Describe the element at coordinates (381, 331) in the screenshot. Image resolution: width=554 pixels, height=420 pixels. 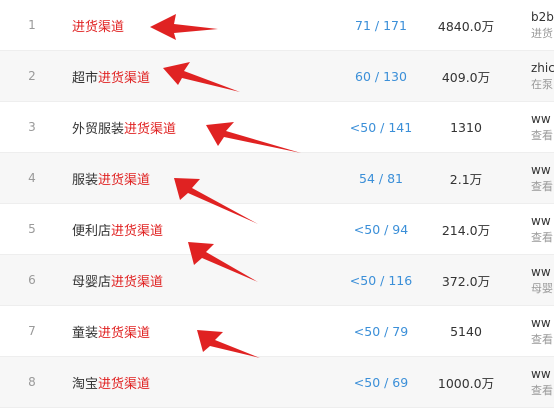
I see `ratio-link: <50 / 79` at that location.